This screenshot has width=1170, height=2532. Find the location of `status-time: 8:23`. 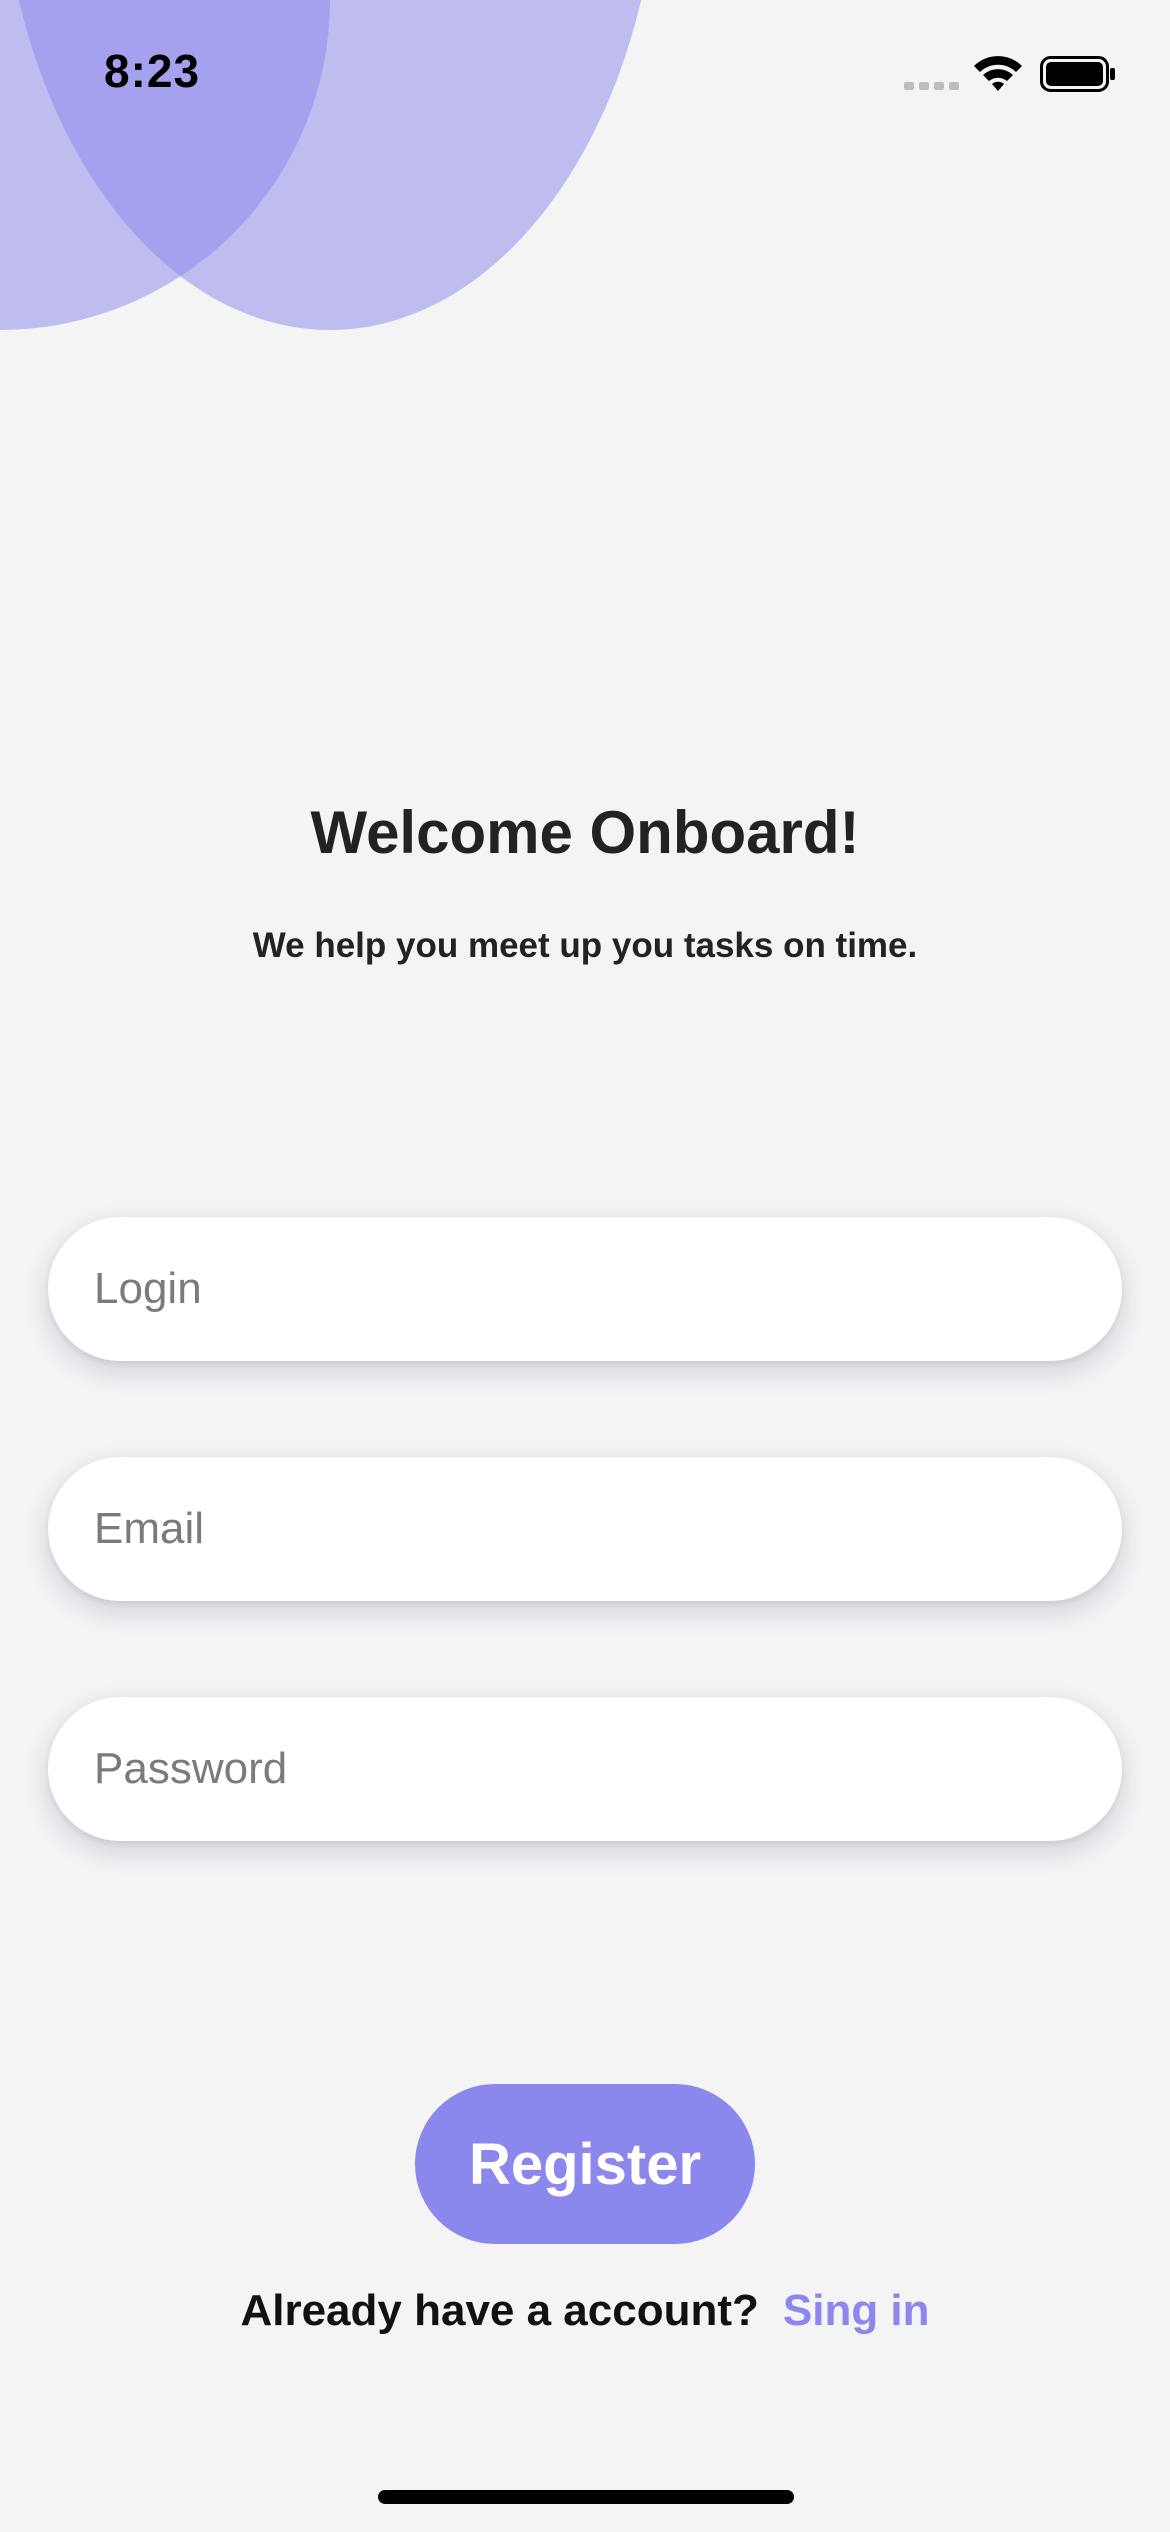

status-time: 8:23 is located at coordinates (152, 71).